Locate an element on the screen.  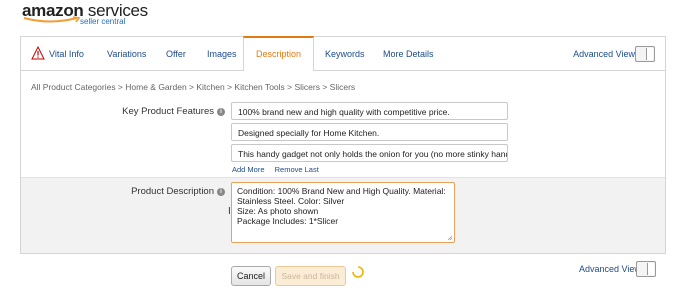
amazon-services-logo: amazon services seller central is located at coordinates (92, 17).